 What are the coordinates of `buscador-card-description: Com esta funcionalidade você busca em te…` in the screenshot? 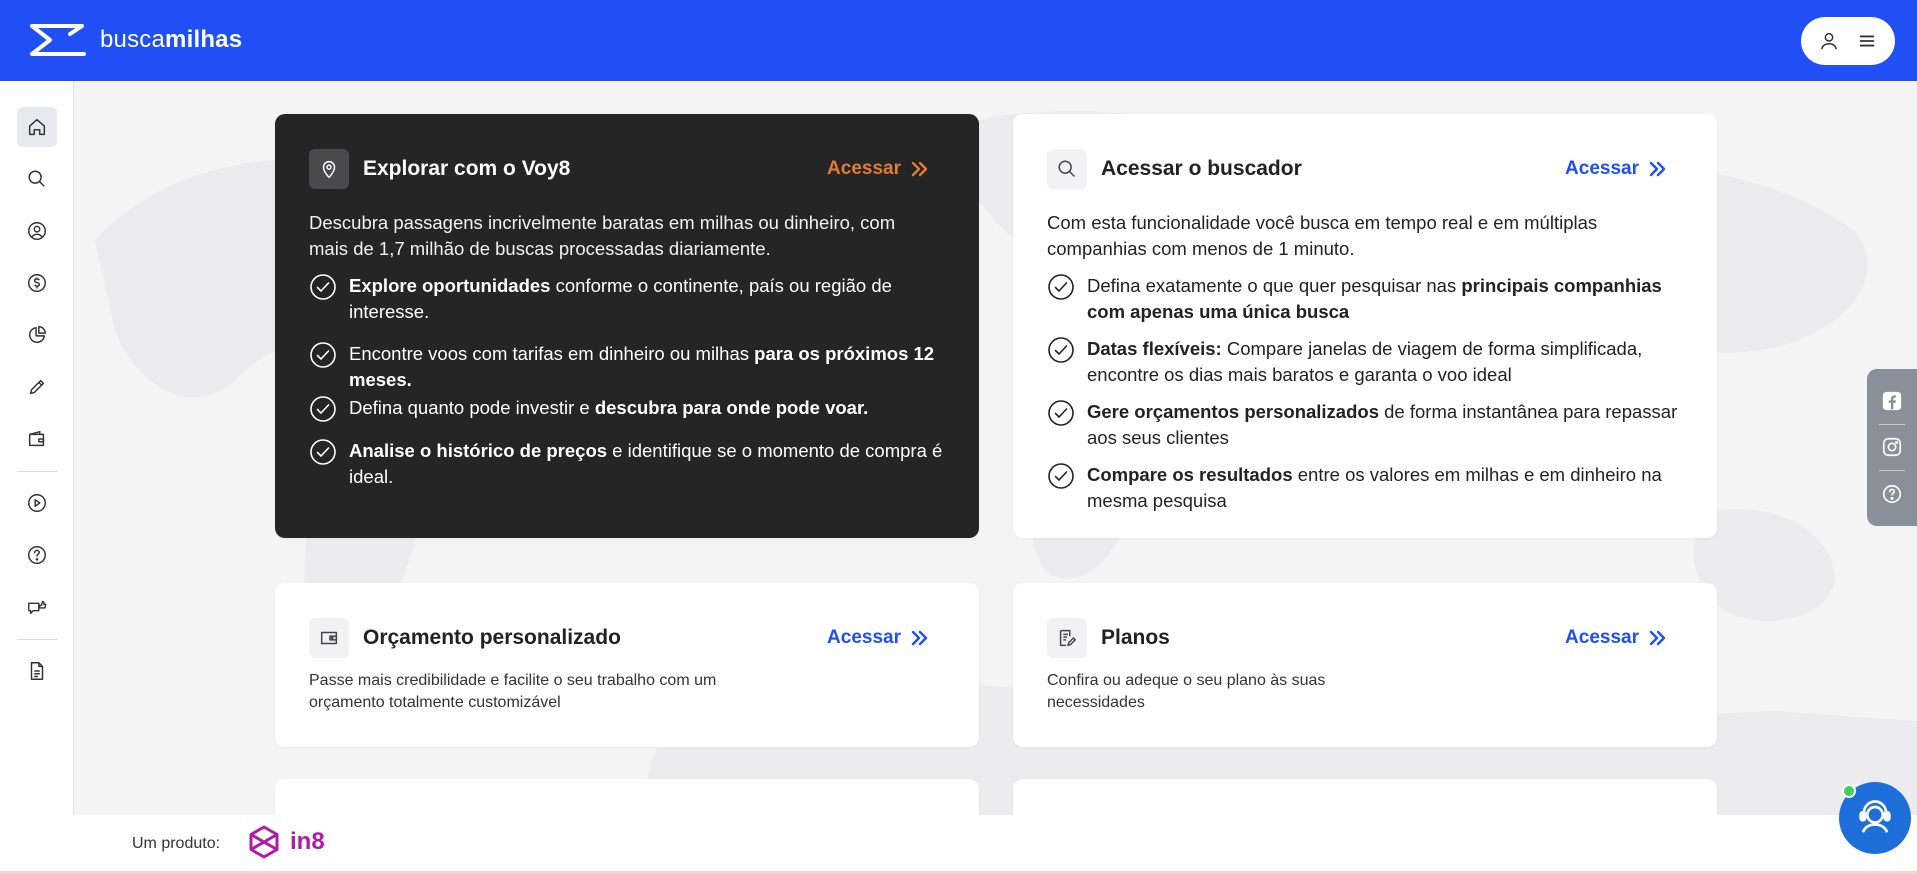 It's located at (1322, 235).